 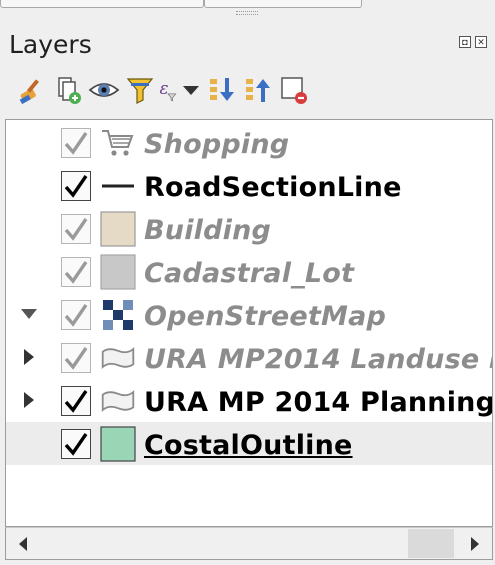 What do you see at coordinates (118, 143) in the screenshot?
I see `shopping-cart-icon` at bounding box center [118, 143].